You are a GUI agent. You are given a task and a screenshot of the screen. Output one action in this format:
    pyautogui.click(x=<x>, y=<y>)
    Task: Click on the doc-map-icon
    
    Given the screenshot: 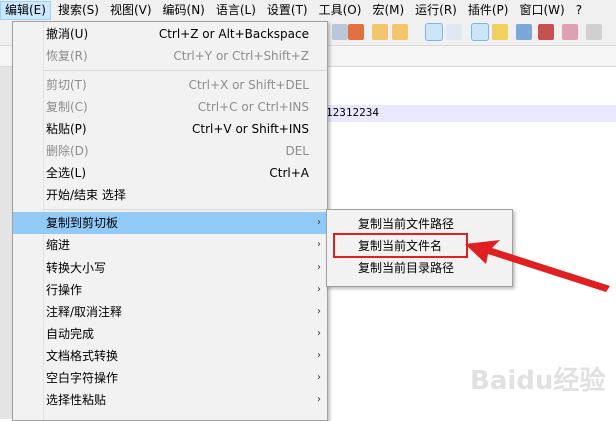 What is the action you would take?
    pyautogui.click(x=500, y=32)
    